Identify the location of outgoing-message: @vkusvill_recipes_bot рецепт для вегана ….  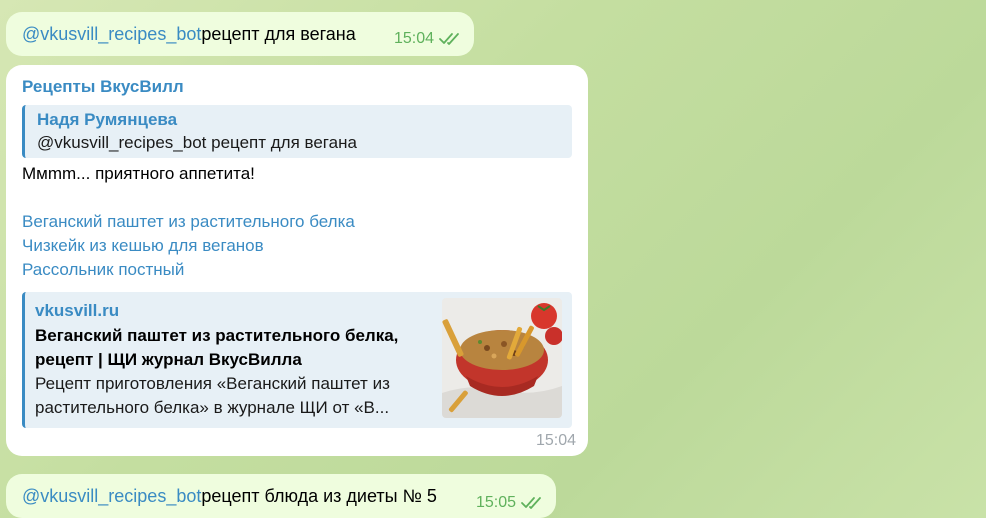
(240, 34).